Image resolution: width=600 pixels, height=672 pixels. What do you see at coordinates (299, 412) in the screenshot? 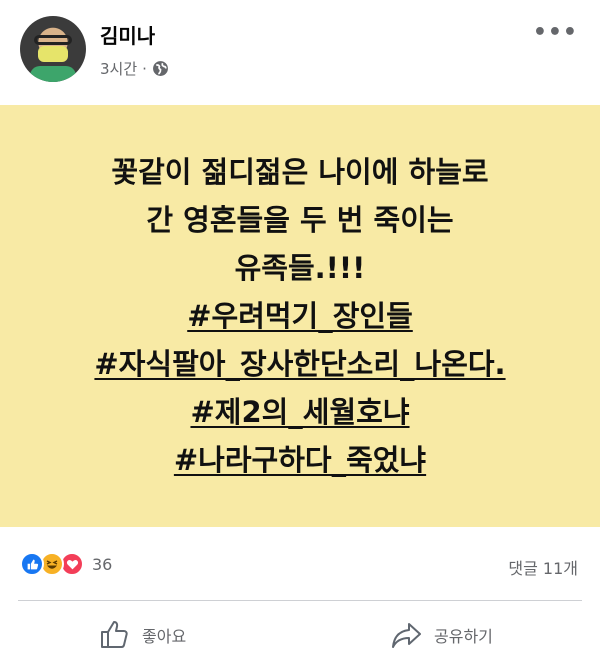
I see `hashtag-link: #제2의_세월호냐` at bounding box center [299, 412].